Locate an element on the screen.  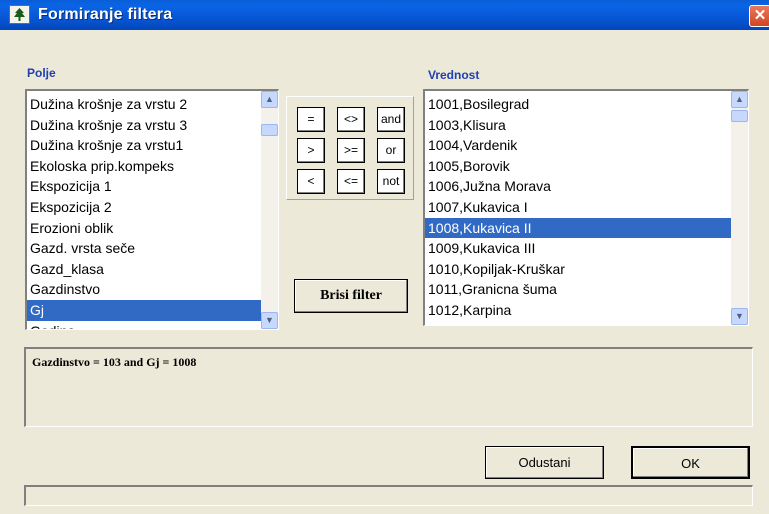
op-or-button: or is located at coordinates (391, 150).